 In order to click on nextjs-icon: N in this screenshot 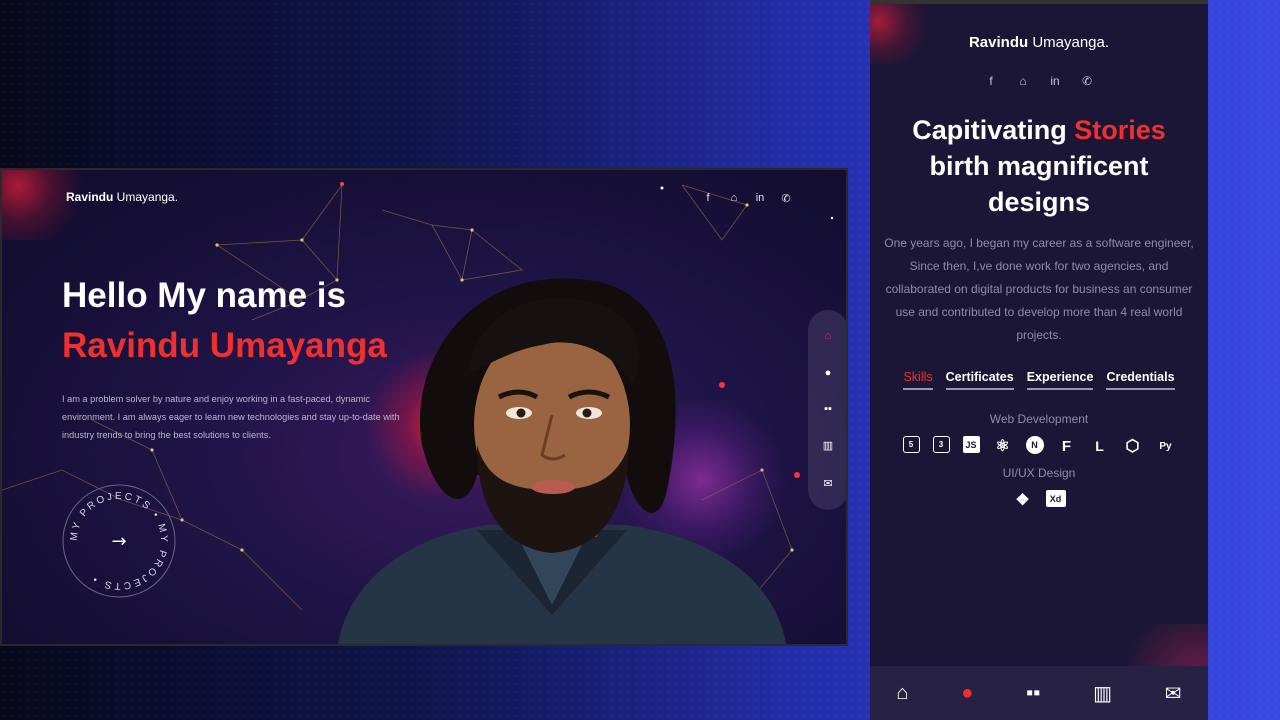, I will do `click(1034, 445)`.